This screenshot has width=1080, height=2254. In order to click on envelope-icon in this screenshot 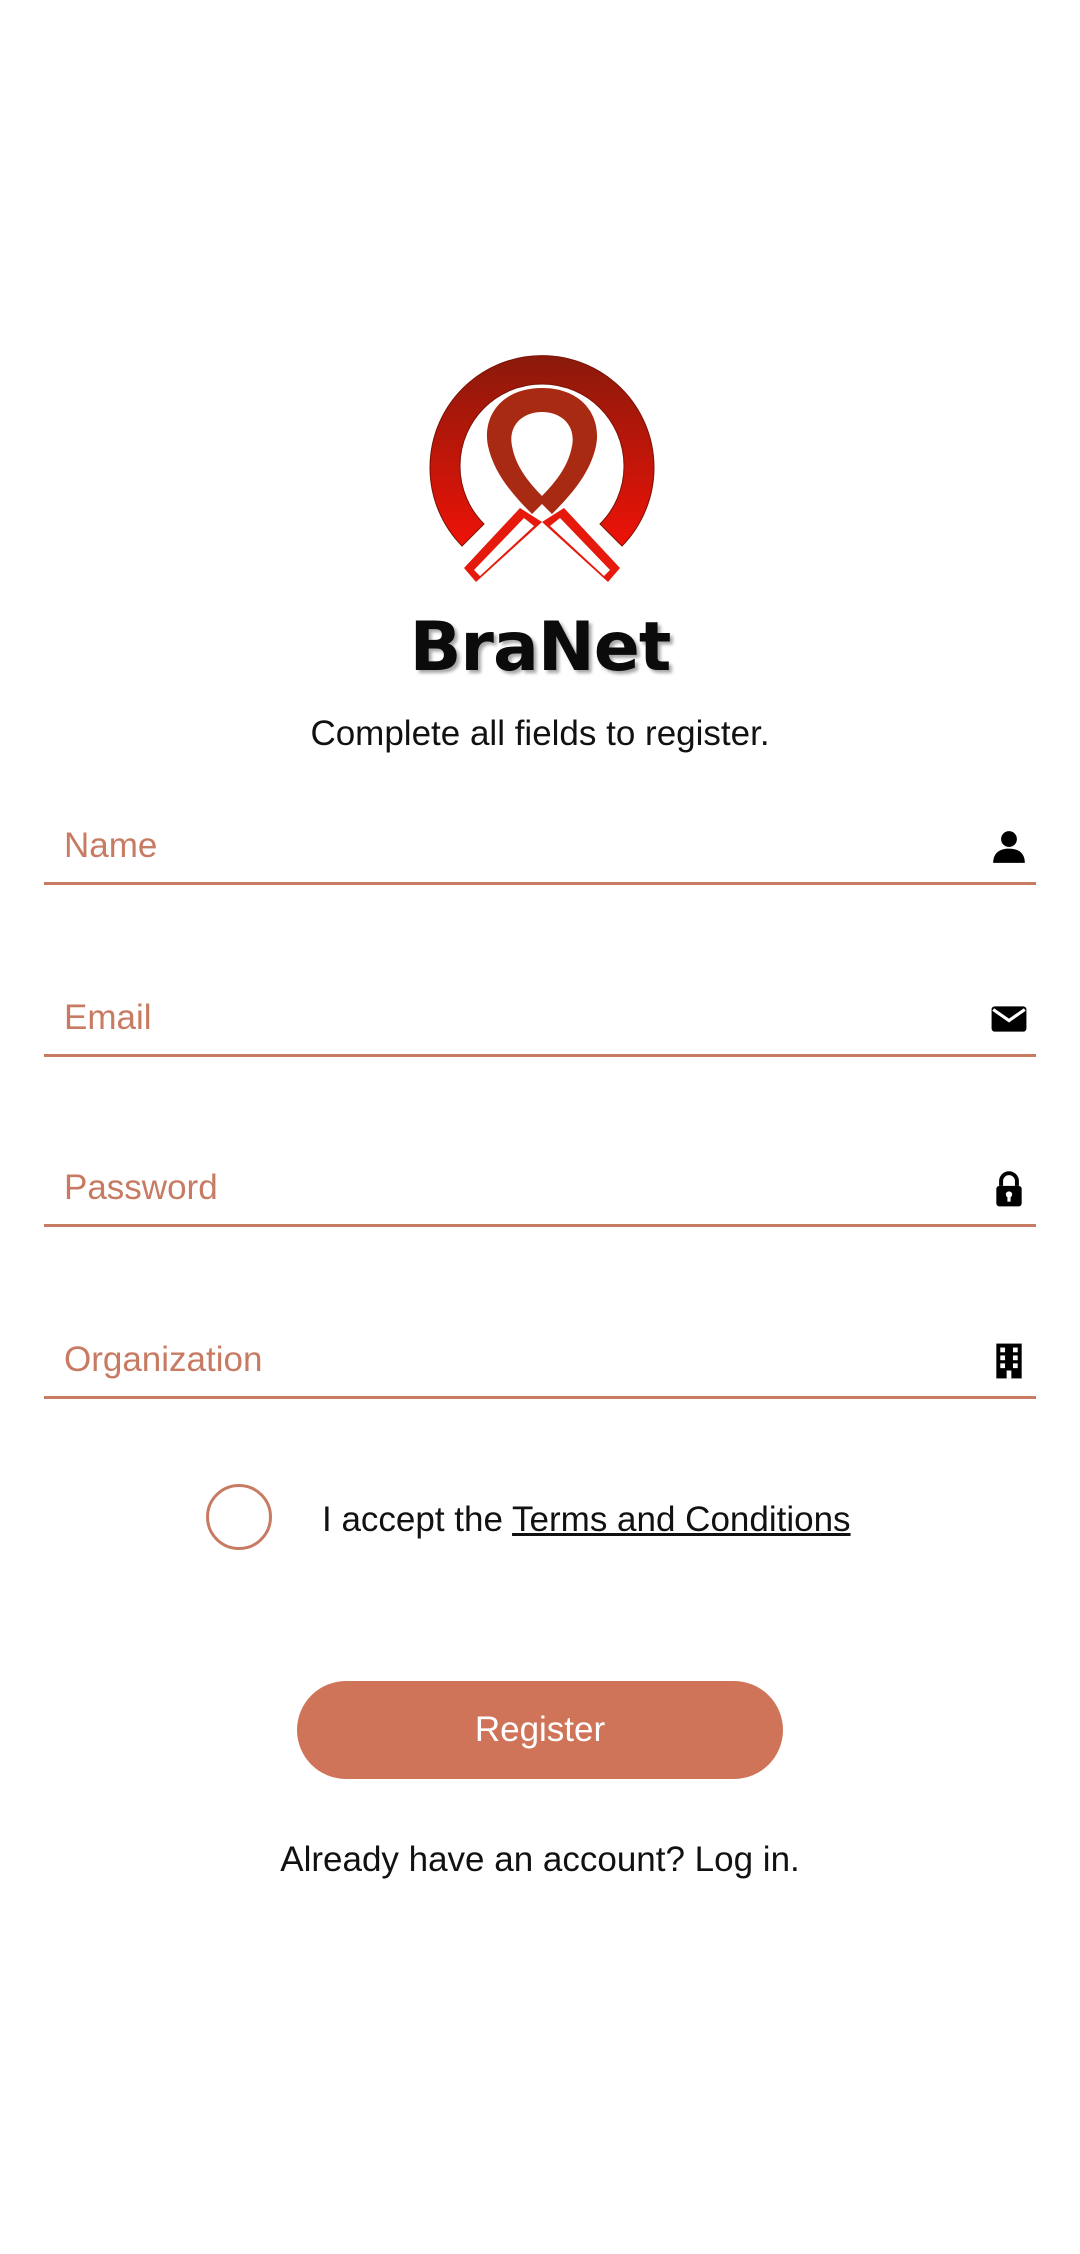, I will do `click(1009, 1019)`.